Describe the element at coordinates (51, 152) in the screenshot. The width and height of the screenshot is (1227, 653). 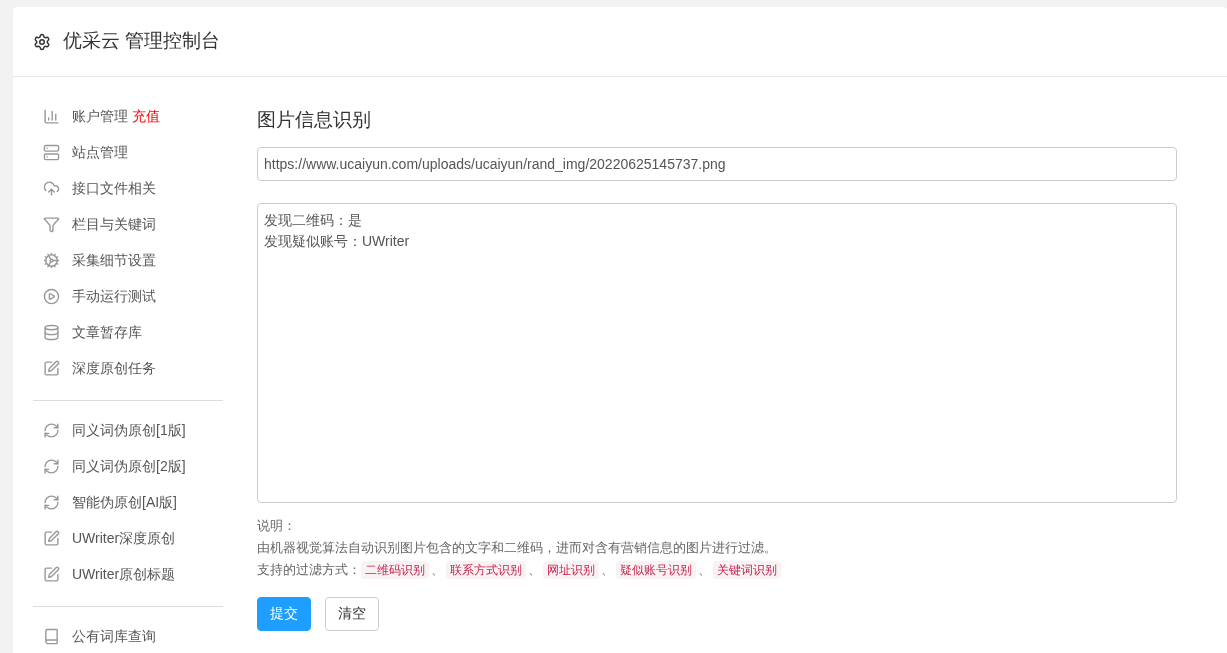
I see `server-icon` at that location.